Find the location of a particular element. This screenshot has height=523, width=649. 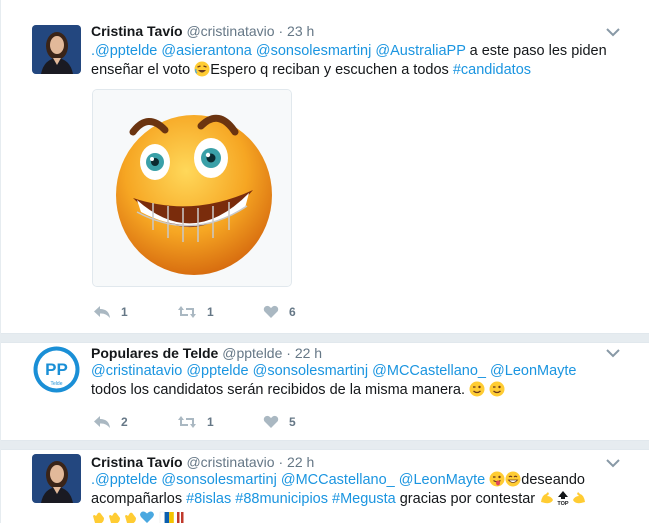

reply-button: 2 is located at coordinates (110, 422).